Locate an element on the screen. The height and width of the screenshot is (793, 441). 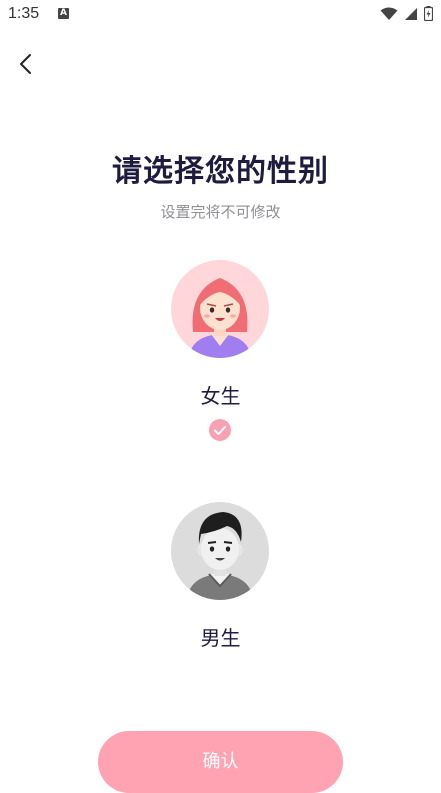
female-label: 女生 is located at coordinates (220, 394).